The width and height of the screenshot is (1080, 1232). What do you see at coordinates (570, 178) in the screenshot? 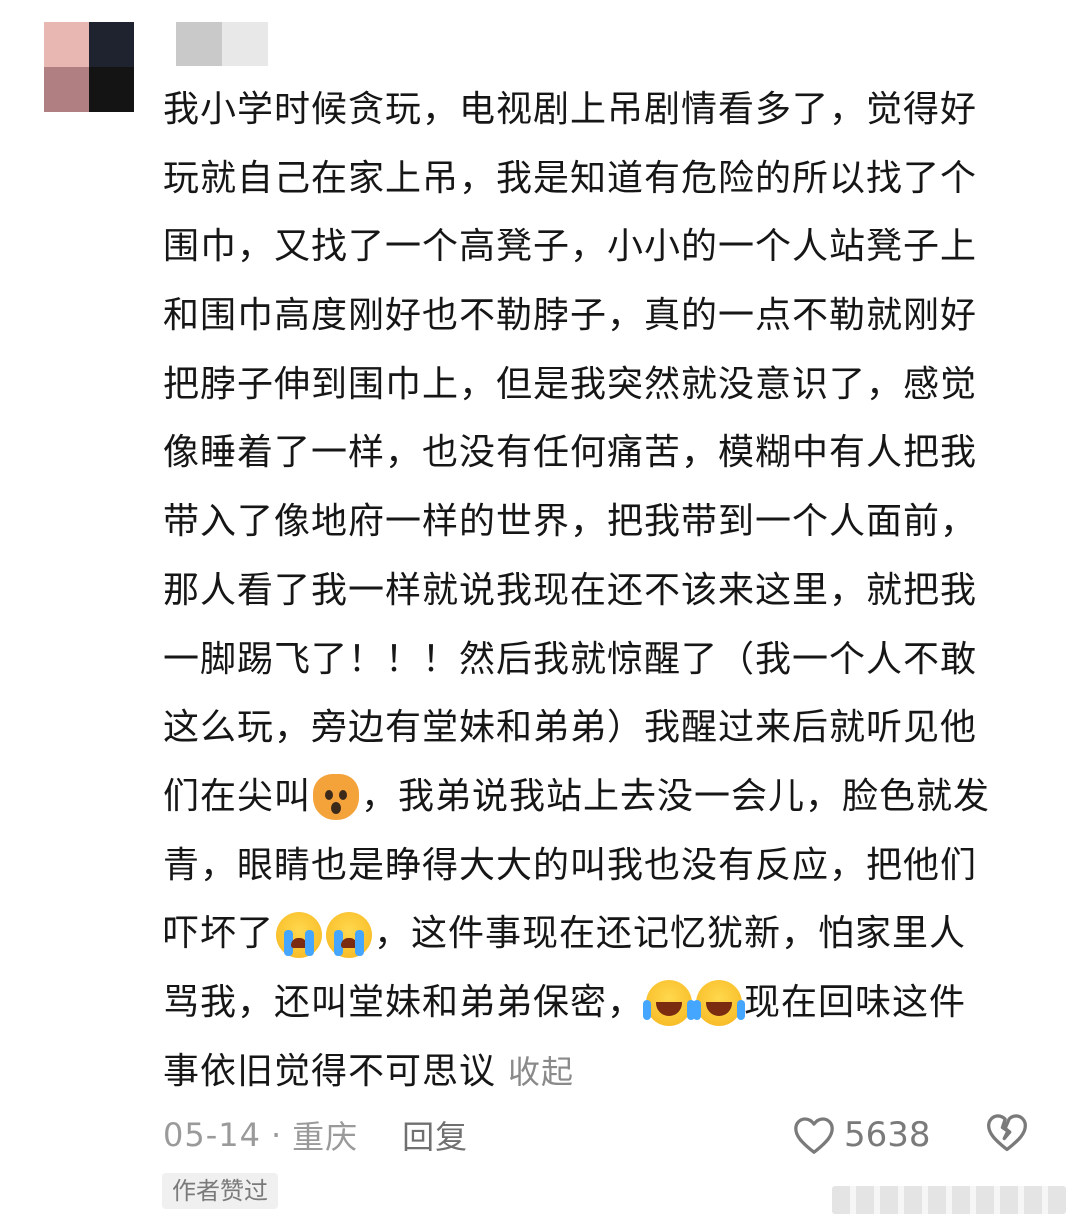
I see `comment-line: 玩就自己在家上吊，我是知道有危险的所以找了个` at bounding box center [570, 178].